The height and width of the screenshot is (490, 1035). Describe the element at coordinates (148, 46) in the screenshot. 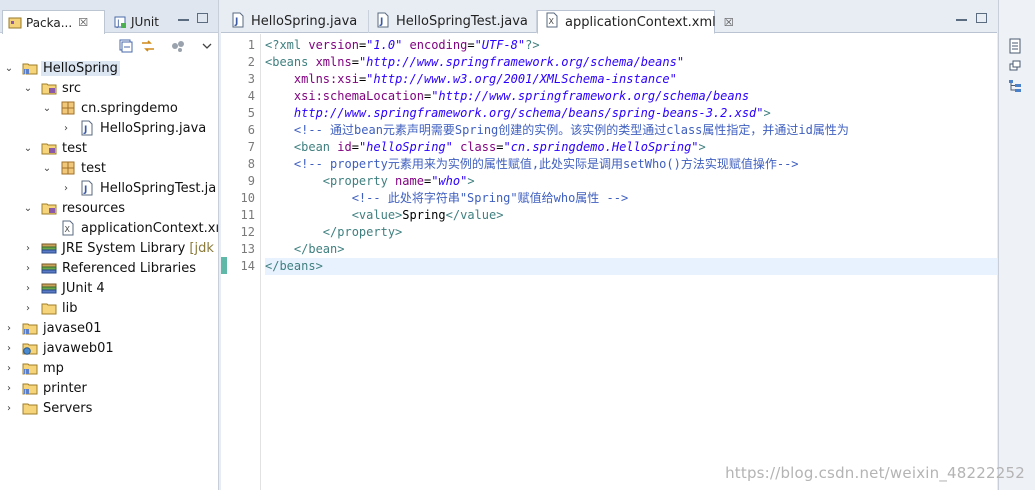

I see `link-with-editor-icon` at that location.